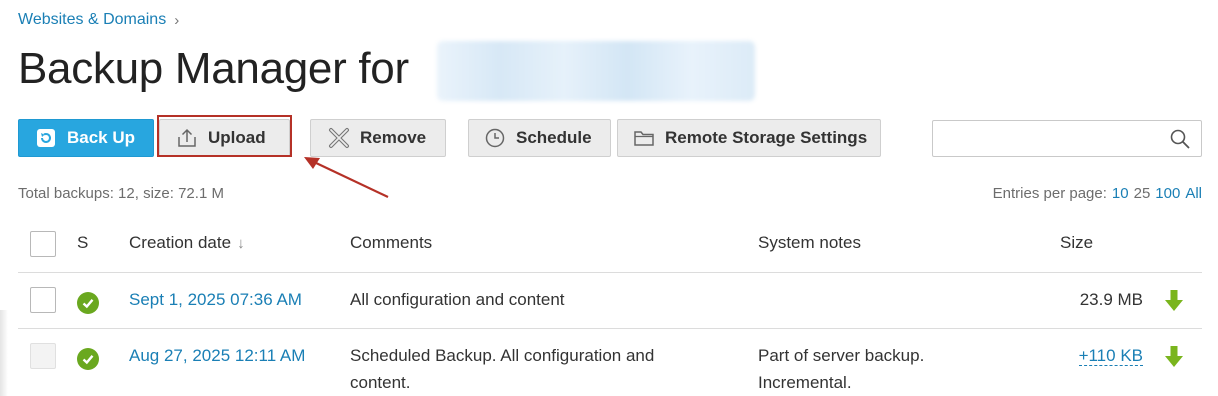  What do you see at coordinates (393, 137) in the screenshot?
I see `remove-label: Remove` at bounding box center [393, 137].